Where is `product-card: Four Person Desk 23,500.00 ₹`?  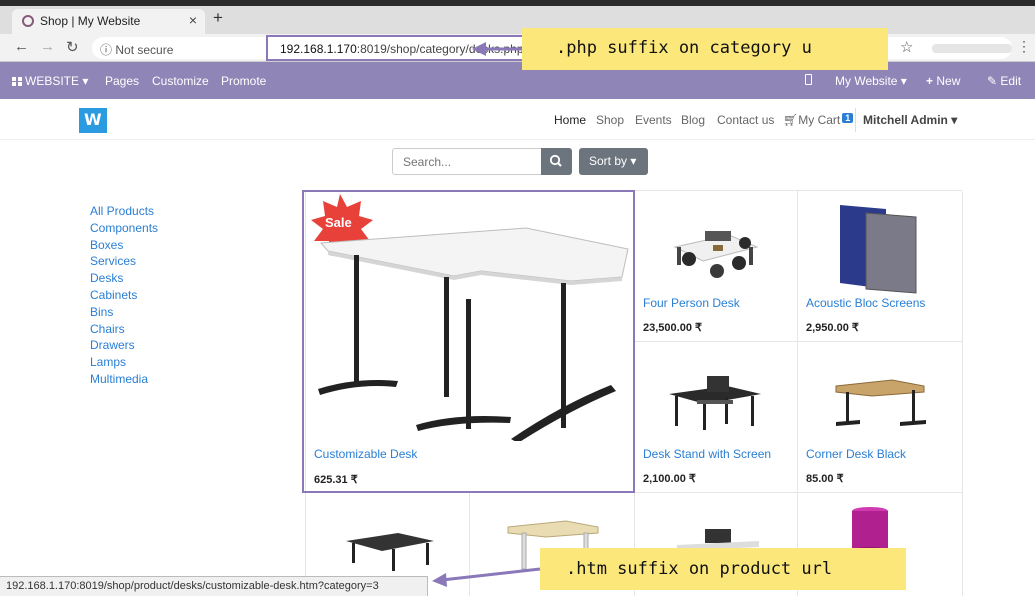
product-card: Four Person Desk 23,500.00 ₹ is located at coordinates (716, 266).